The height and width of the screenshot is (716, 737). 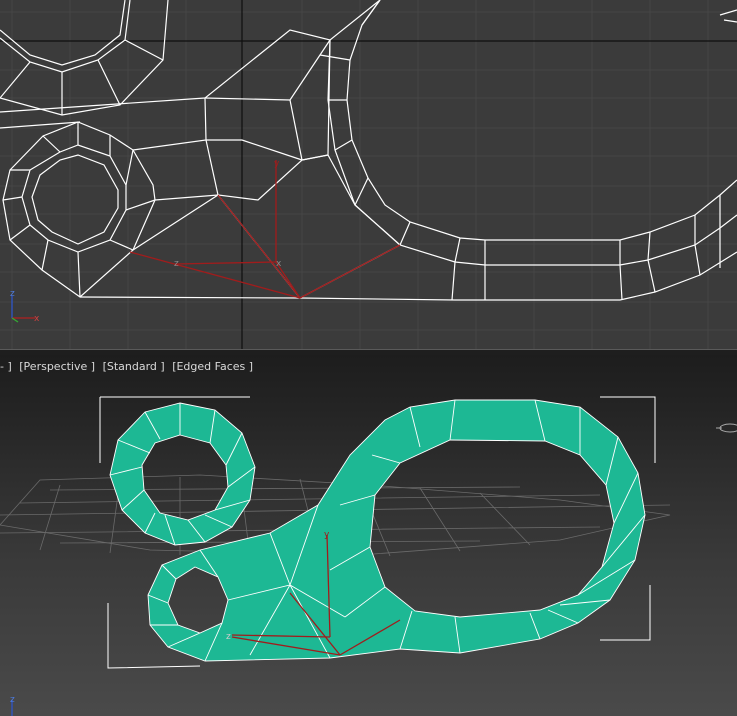 I want to click on camera-icon, so click(x=726, y=428).